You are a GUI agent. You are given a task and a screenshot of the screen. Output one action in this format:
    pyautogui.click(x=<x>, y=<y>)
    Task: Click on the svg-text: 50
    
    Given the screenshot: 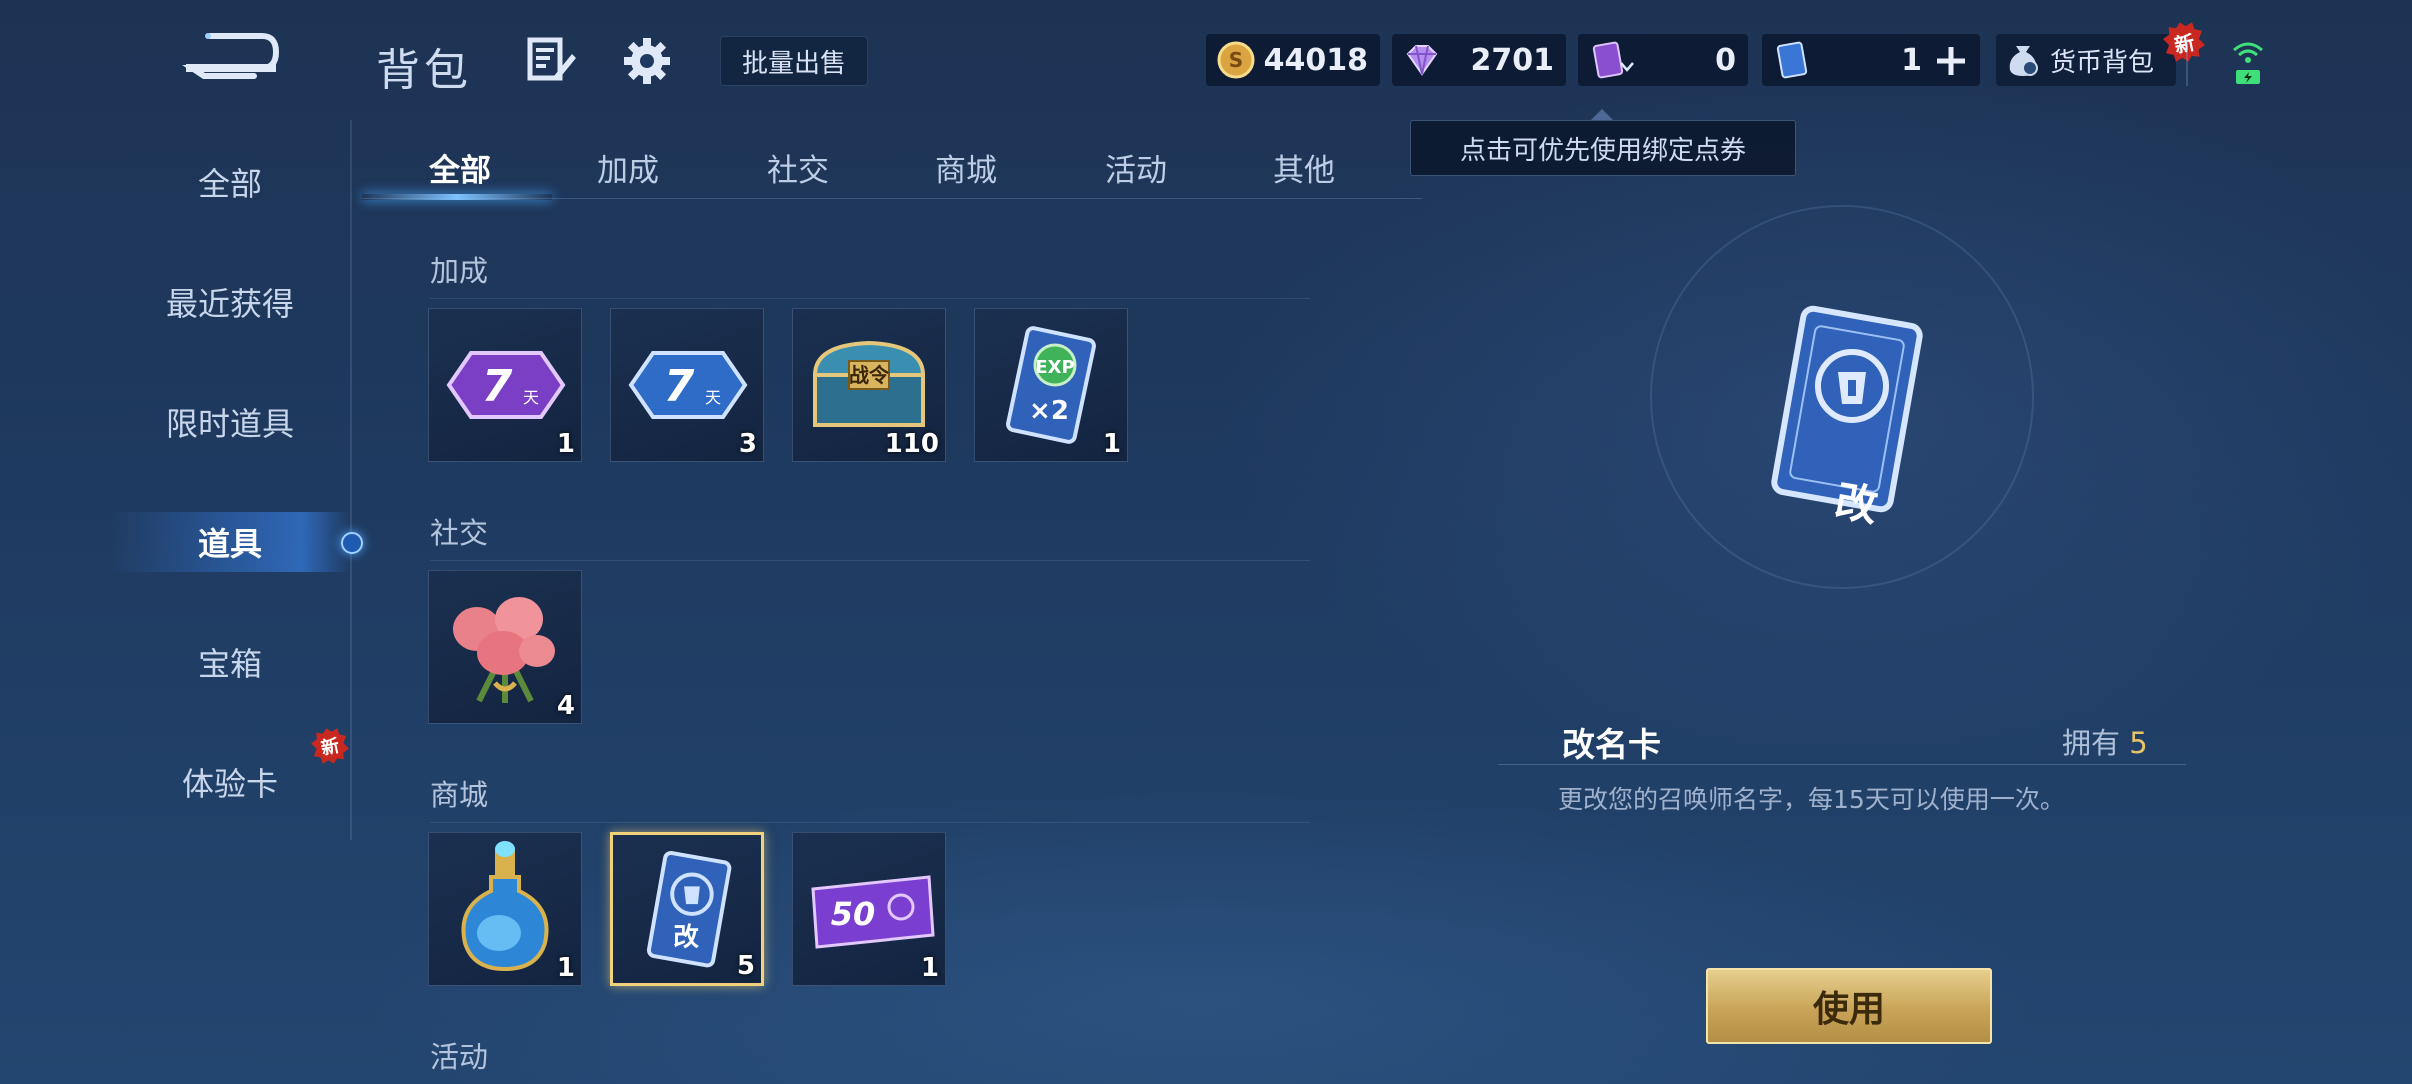 What is the action you would take?
    pyautogui.click(x=853, y=914)
    